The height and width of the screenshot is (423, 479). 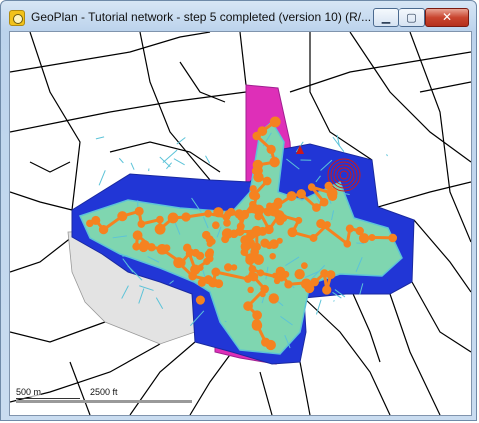 What do you see at coordinates (104, 392) in the screenshot?
I see `scale-label-imperial: 2500 ft` at bounding box center [104, 392].